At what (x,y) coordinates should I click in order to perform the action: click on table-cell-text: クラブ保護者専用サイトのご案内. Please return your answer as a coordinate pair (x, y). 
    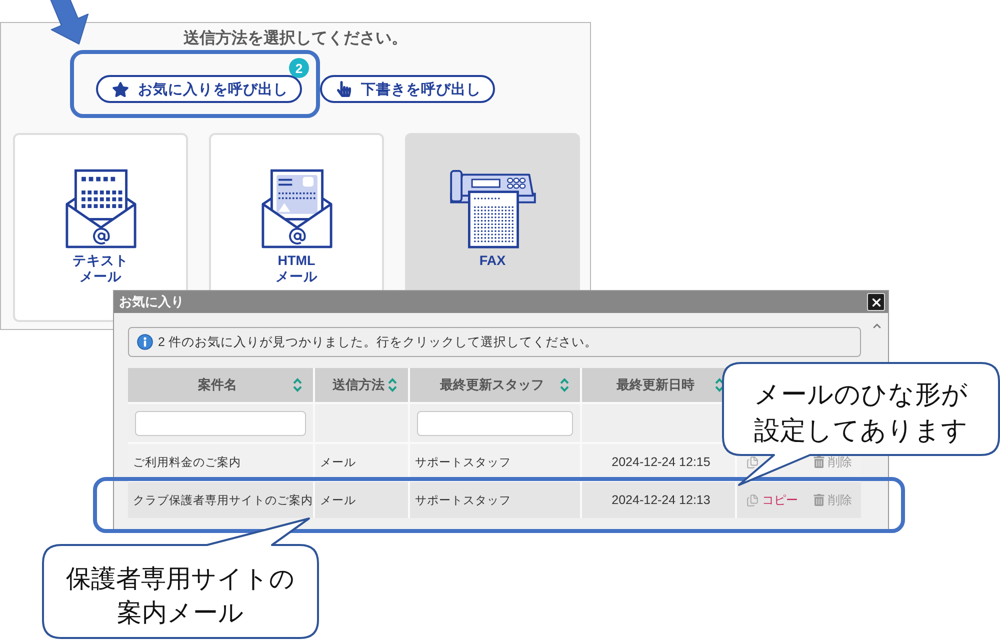
    Looking at the image, I should click on (222, 500).